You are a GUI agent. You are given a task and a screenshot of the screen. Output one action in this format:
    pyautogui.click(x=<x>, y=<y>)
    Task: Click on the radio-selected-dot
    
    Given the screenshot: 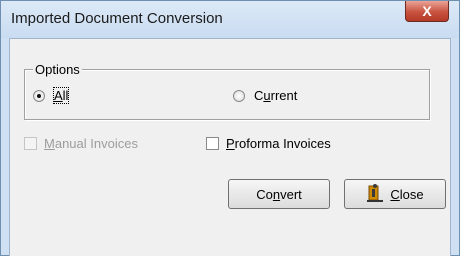 What is the action you would take?
    pyautogui.click(x=39, y=95)
    